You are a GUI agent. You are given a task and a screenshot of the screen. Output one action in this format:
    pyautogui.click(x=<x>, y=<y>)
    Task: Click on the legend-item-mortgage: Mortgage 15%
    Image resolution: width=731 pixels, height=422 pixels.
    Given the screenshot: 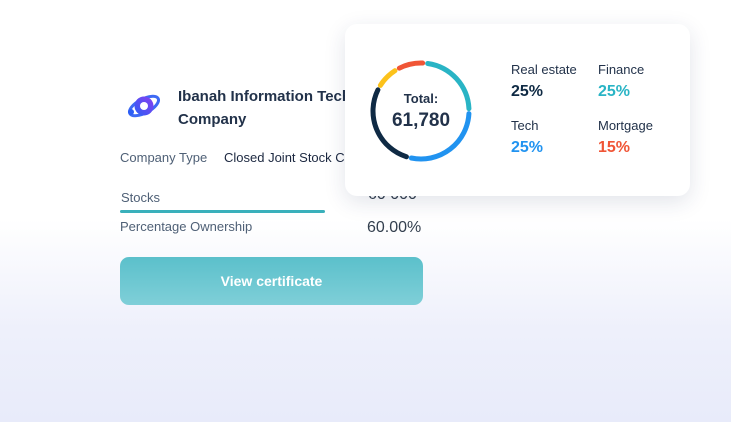 What is the action you would take?
    pyautogui.click(x=625, y=137)
    